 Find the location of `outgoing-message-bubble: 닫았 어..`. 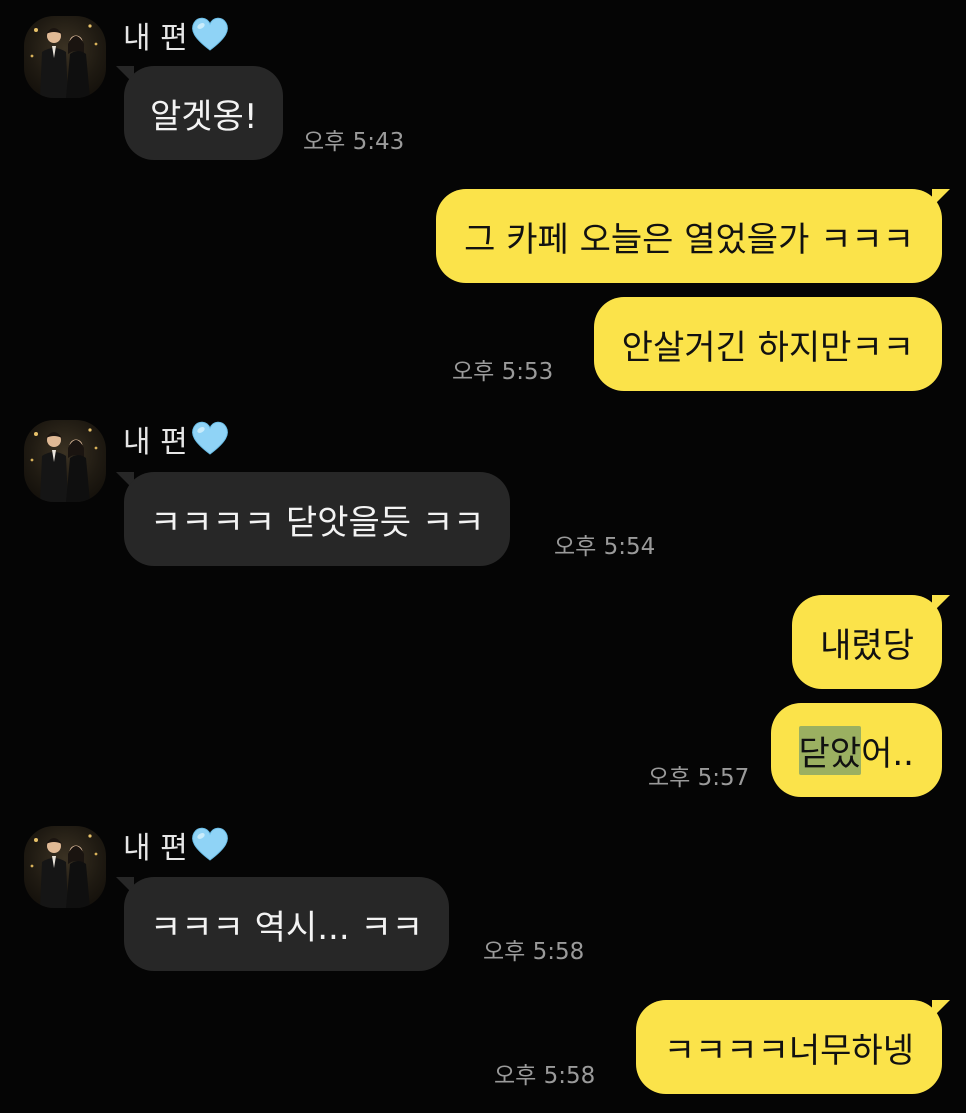

outgoing-message-bubble: 닫았 어.. is located at coordinates (856, 750).